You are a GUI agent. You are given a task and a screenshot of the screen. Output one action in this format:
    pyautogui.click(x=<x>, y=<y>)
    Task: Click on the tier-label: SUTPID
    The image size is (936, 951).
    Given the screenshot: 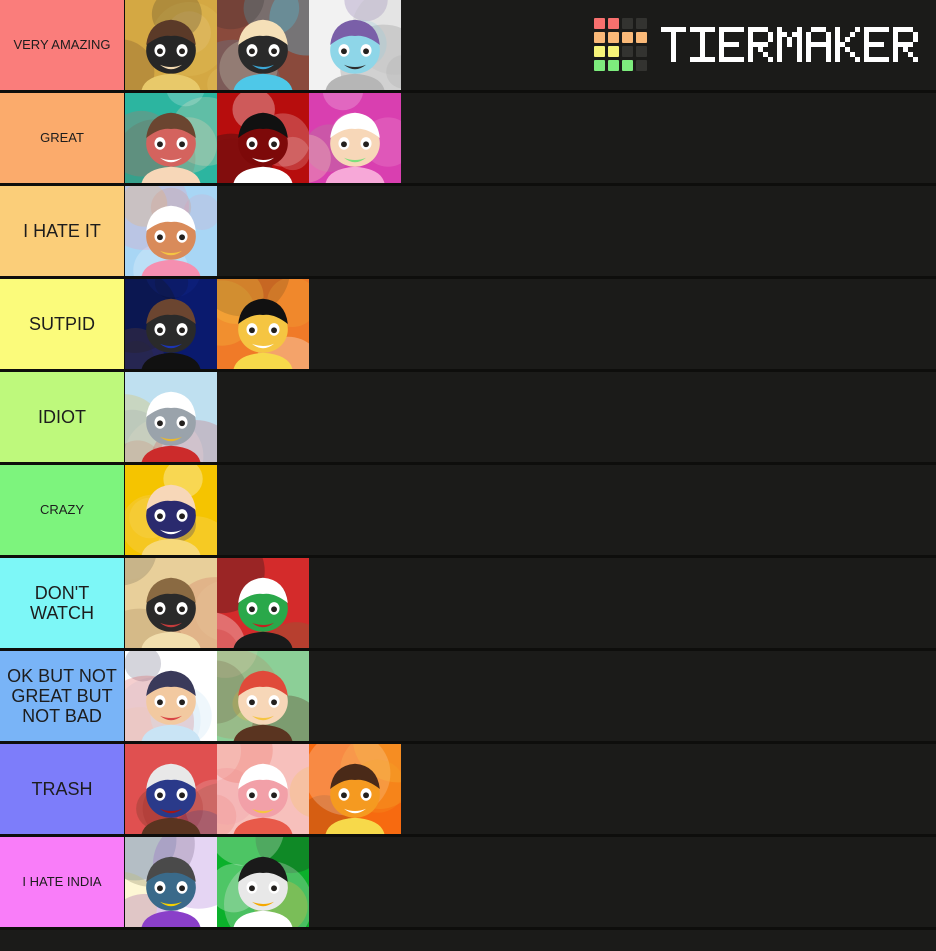 What is the action you would take?
    pyautogui.click(x=62, y=324)
    